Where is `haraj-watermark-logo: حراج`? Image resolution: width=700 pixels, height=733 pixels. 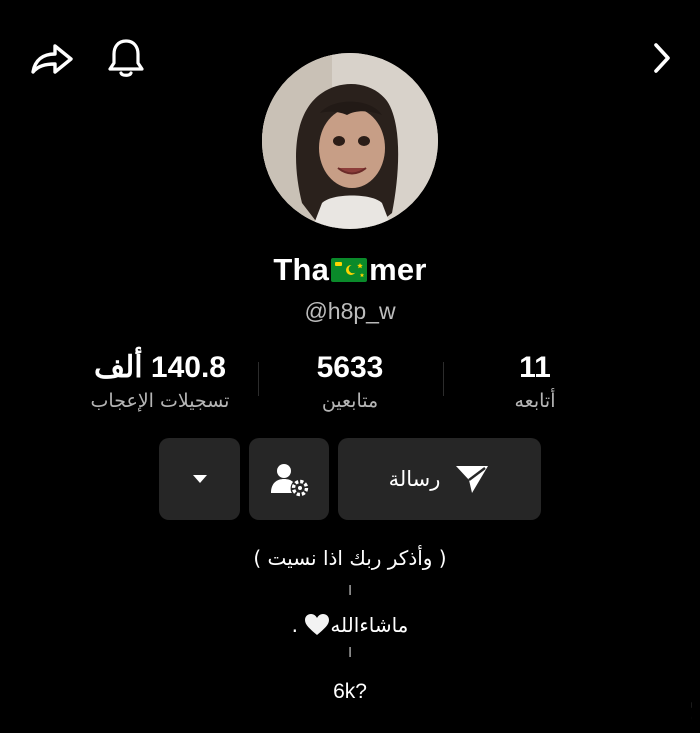
haraj-watermark-logo: حراج is located at coordinates (690, 704).